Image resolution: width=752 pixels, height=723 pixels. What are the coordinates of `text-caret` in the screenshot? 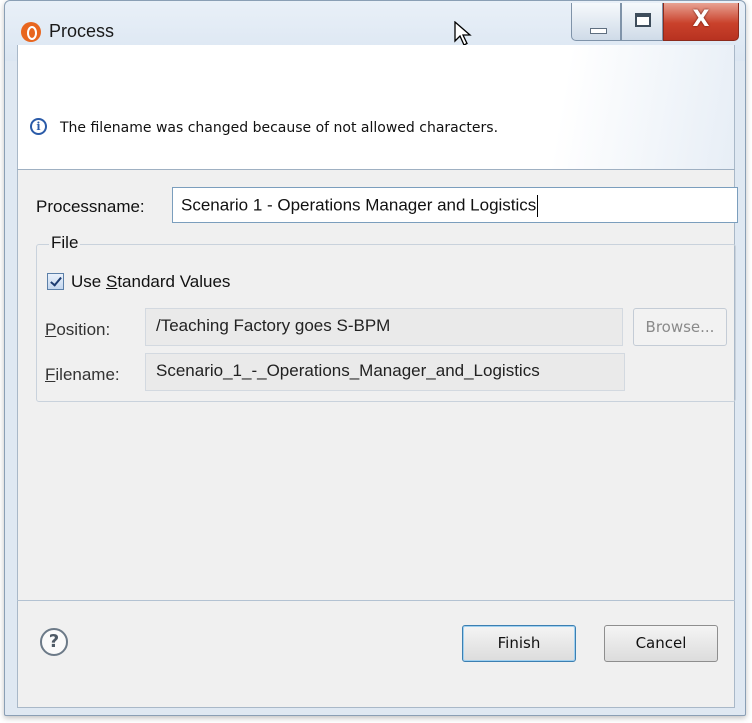 It's located at (538, 206).